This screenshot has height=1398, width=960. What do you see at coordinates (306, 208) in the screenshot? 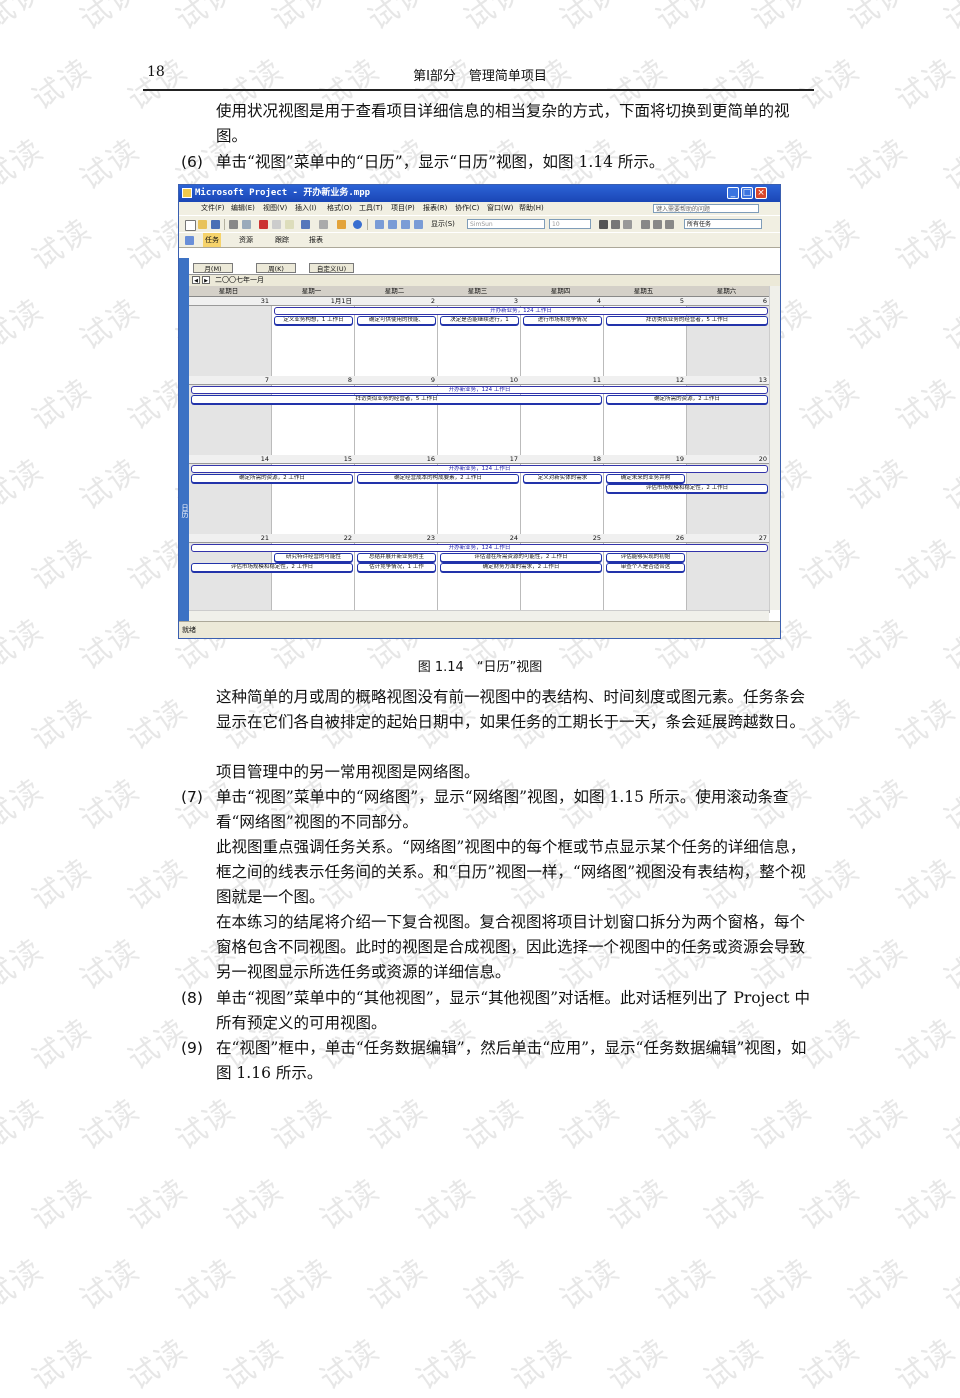
I see `menu-item: 插入(I)` at bounding box center [306, 208].